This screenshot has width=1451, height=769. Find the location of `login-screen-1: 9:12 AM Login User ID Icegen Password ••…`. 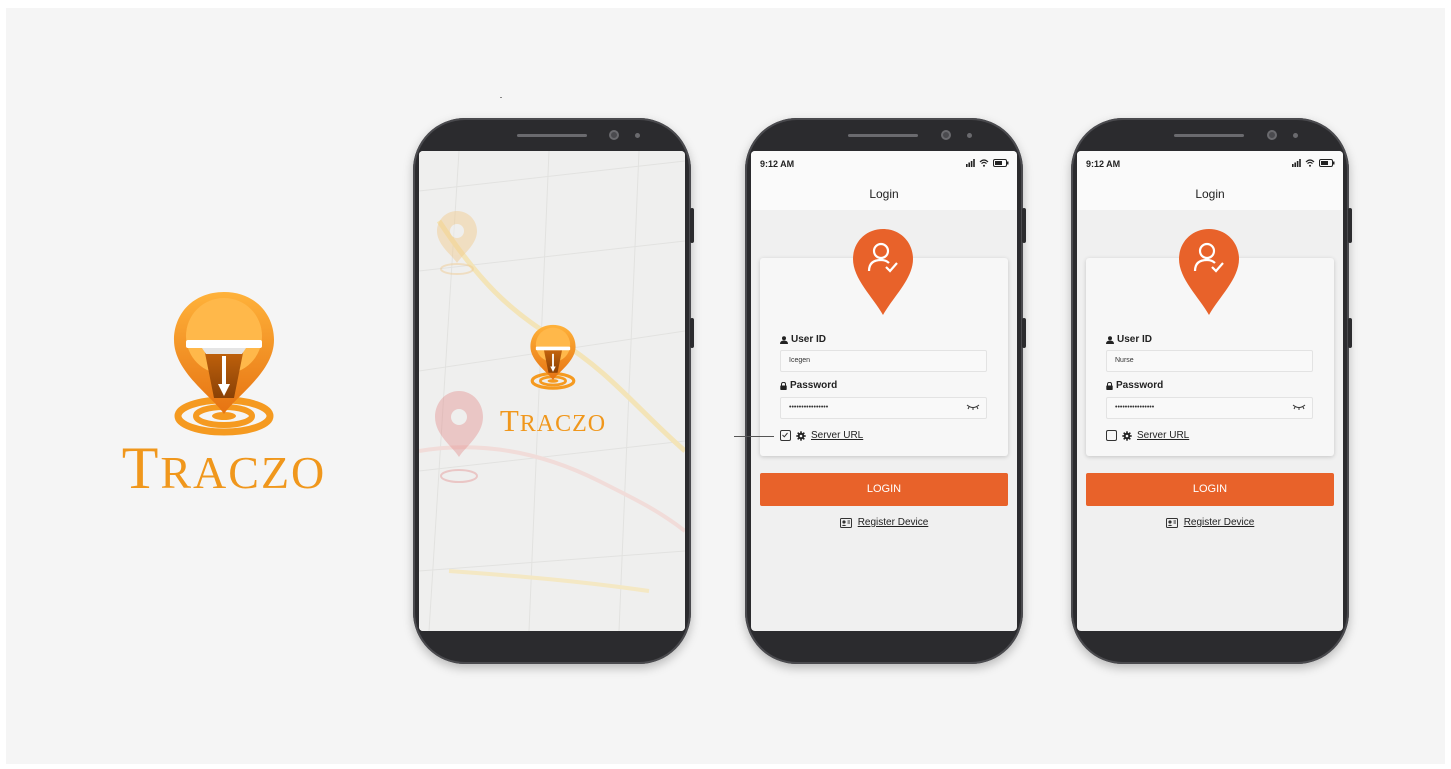

login-screen-1: 9:12 AM Login User ID Icegen Password ••… is located at coordinates (884, 391).